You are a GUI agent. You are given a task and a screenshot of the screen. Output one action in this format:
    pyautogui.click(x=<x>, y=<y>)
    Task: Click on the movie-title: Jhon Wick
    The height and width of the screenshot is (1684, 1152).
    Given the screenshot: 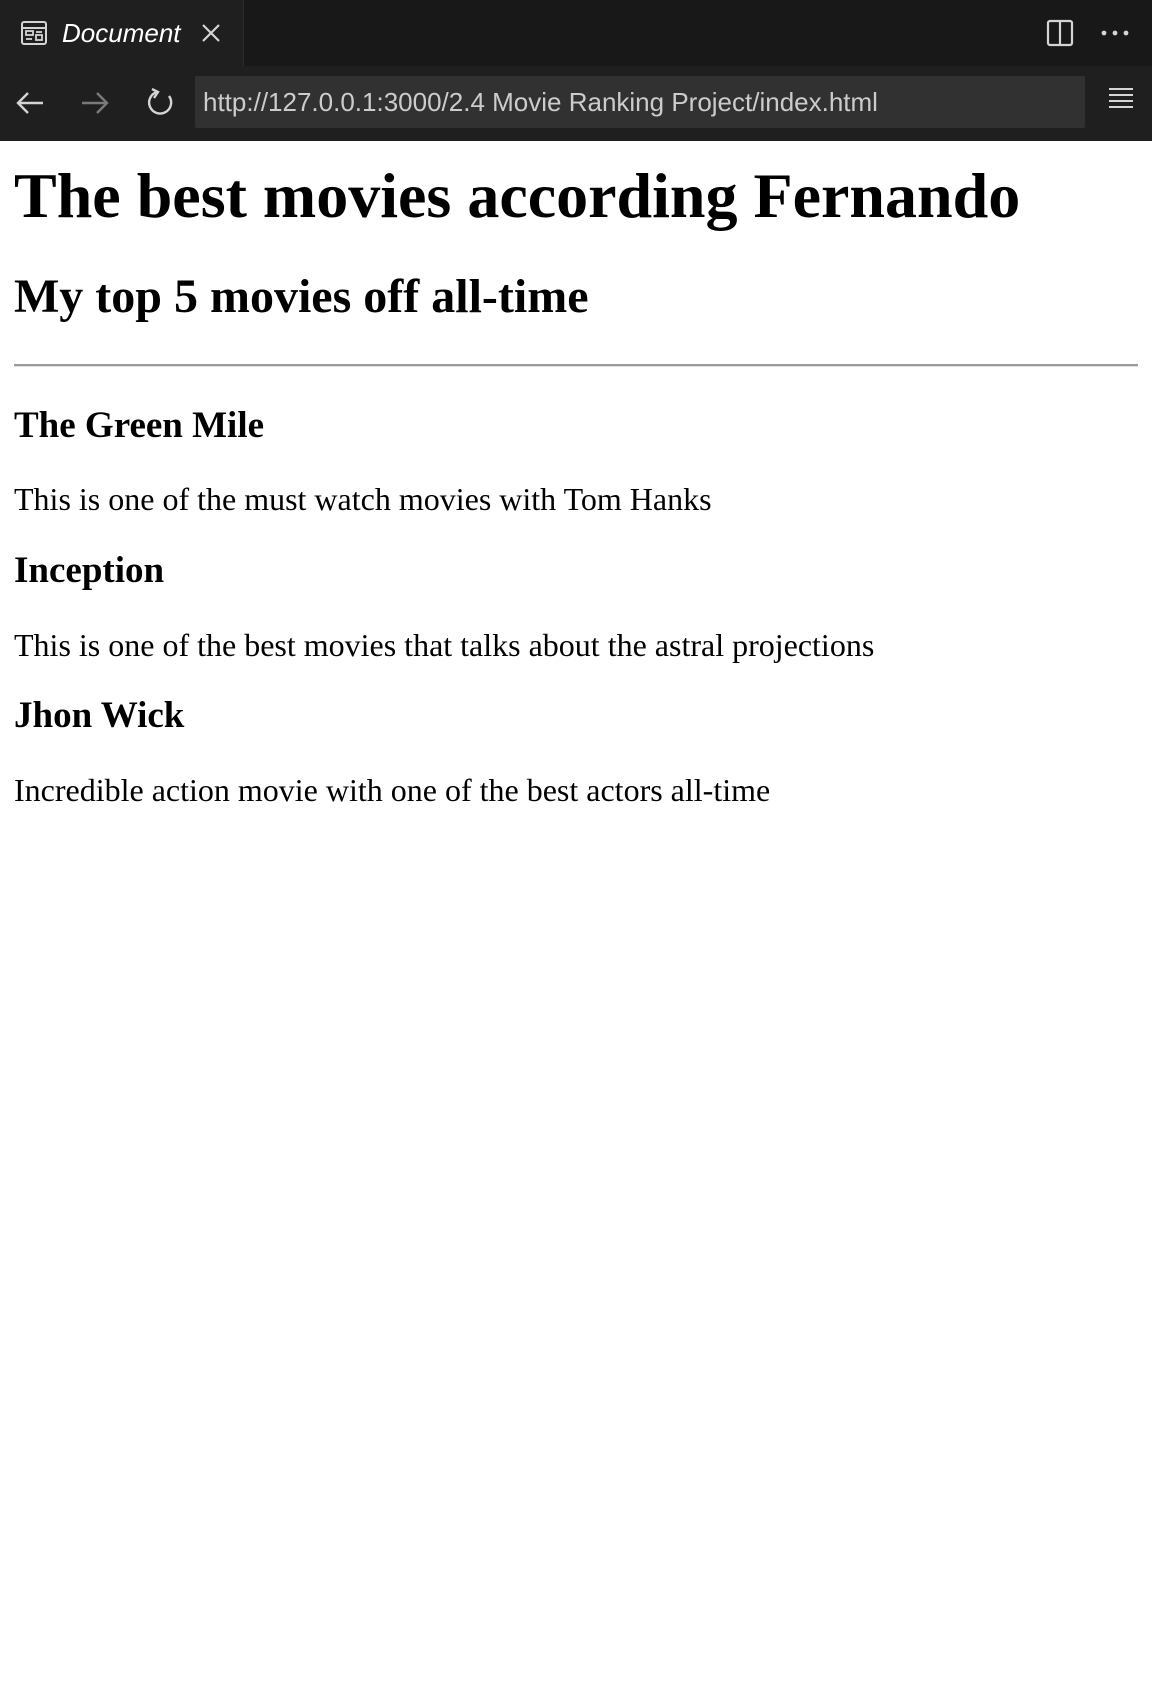 What is the action you would take?
    pyautogui.click(x=99, y=716)
    